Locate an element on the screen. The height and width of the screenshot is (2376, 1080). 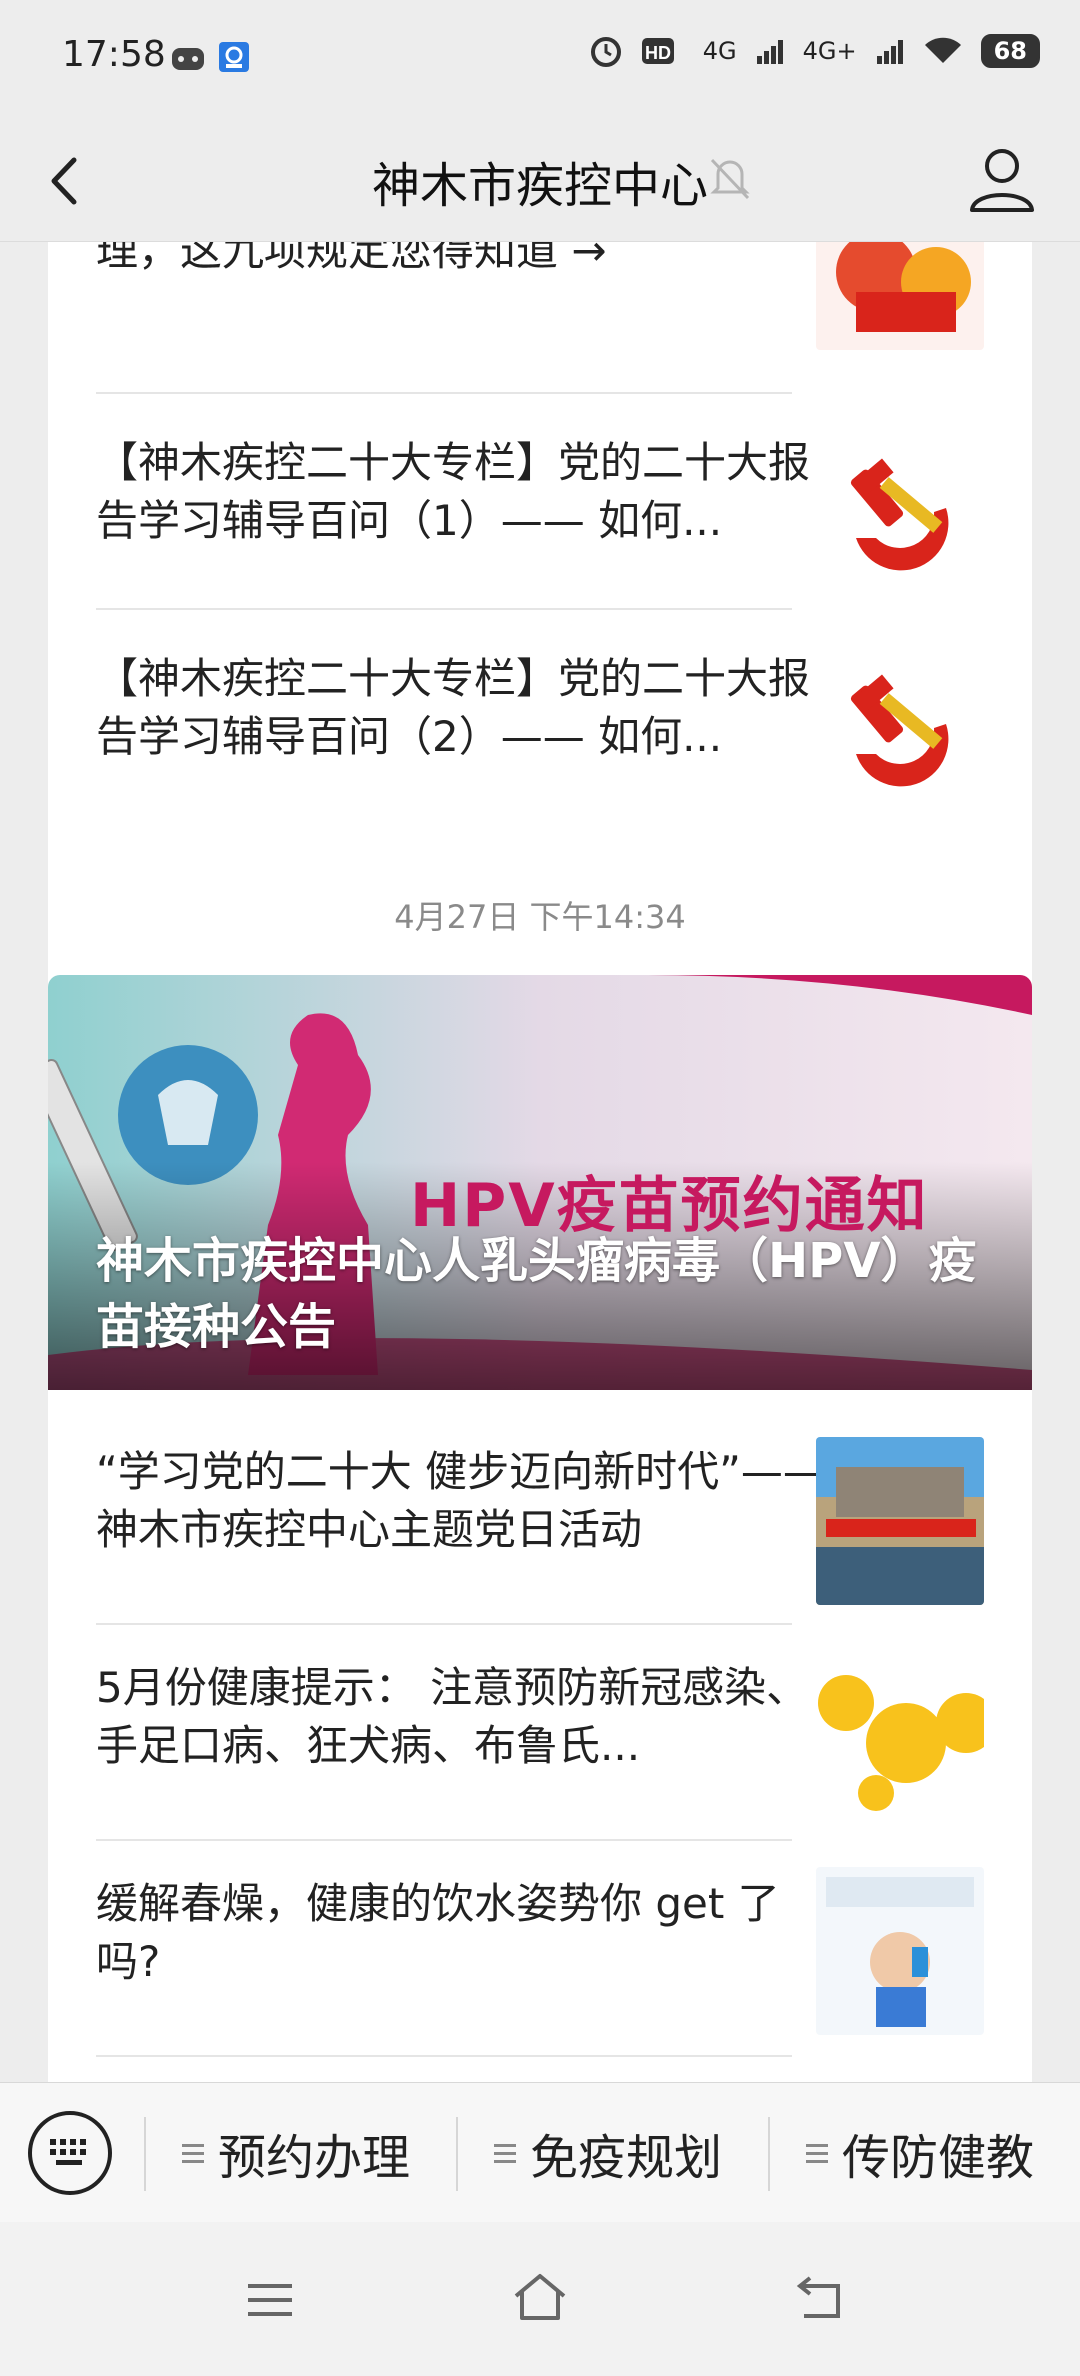
article-item: 缓解春燥，健康的饮水姿势你 get 了吗? is located at coordinates (467, 1933).